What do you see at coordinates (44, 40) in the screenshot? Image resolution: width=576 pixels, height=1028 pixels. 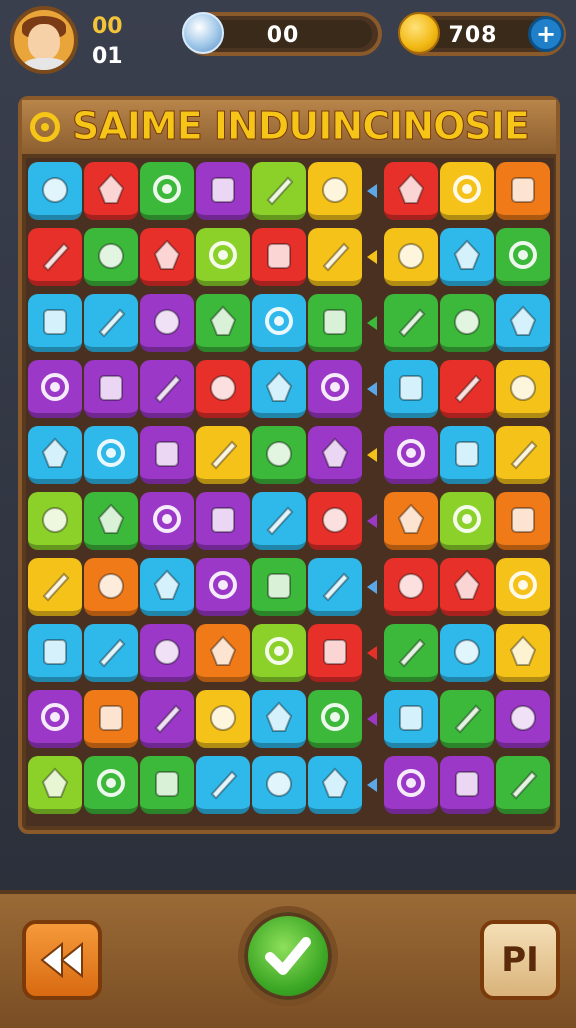 I see `player-avatar-icon` at bounding box center [44, 40].